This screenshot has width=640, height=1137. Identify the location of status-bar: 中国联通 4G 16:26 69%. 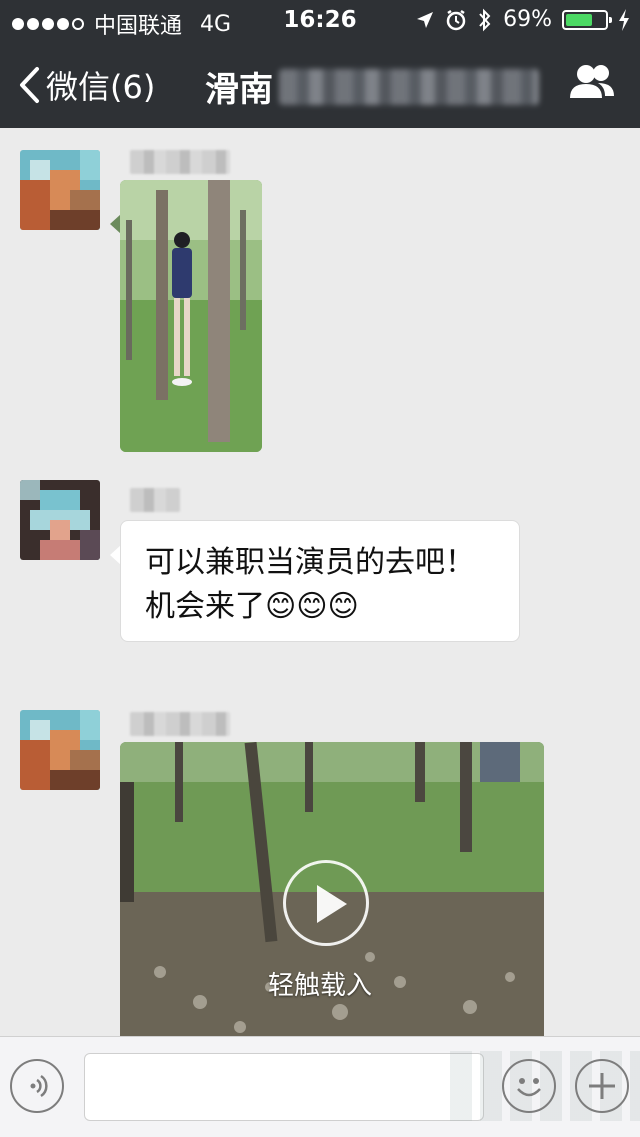
(320, 20).